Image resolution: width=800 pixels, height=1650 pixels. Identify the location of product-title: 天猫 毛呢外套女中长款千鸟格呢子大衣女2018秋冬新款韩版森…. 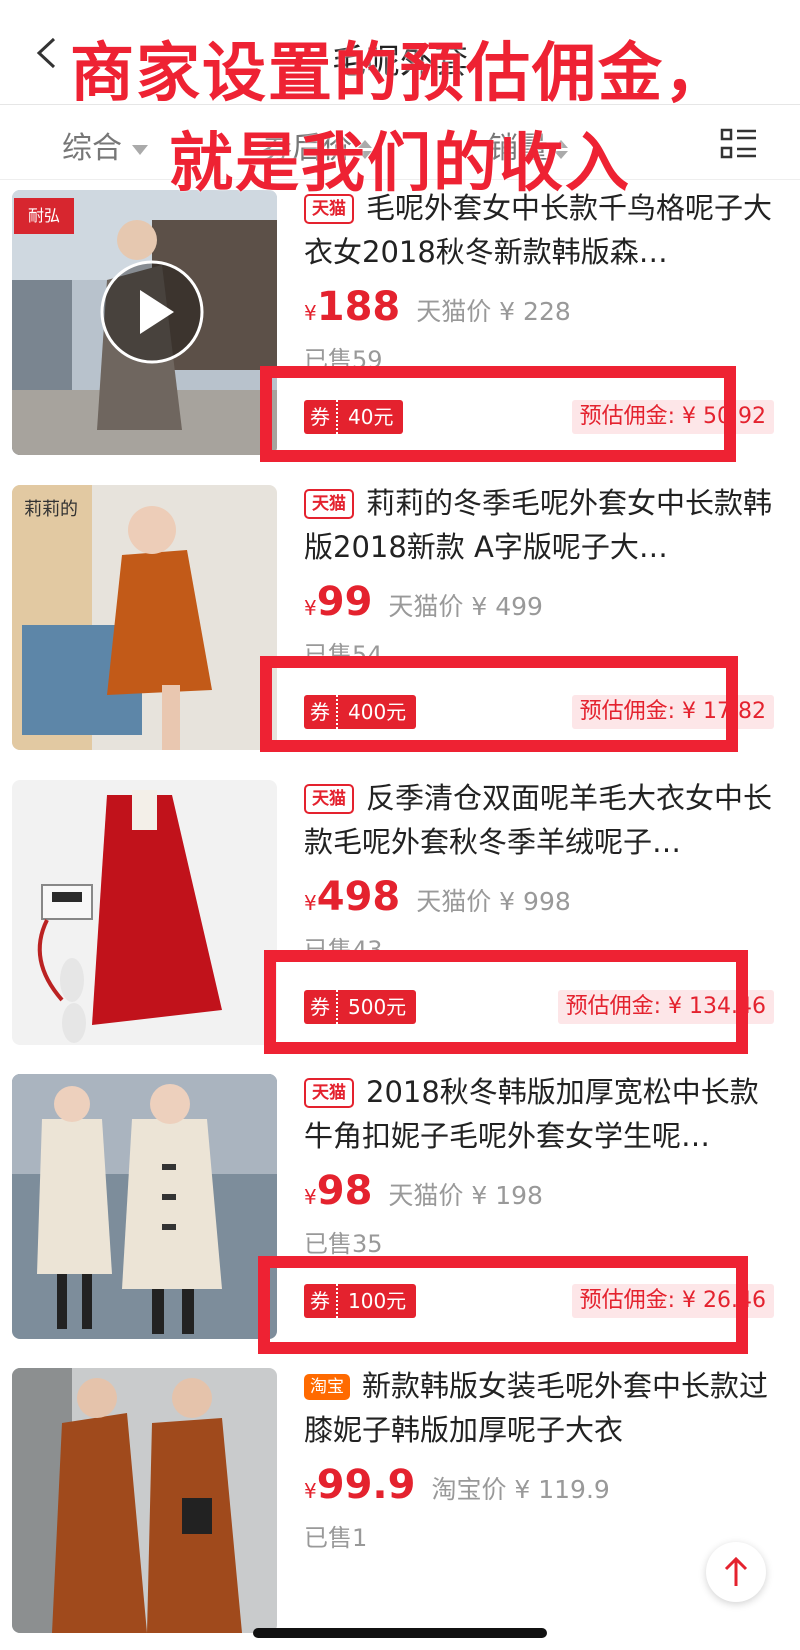
(539, 230).